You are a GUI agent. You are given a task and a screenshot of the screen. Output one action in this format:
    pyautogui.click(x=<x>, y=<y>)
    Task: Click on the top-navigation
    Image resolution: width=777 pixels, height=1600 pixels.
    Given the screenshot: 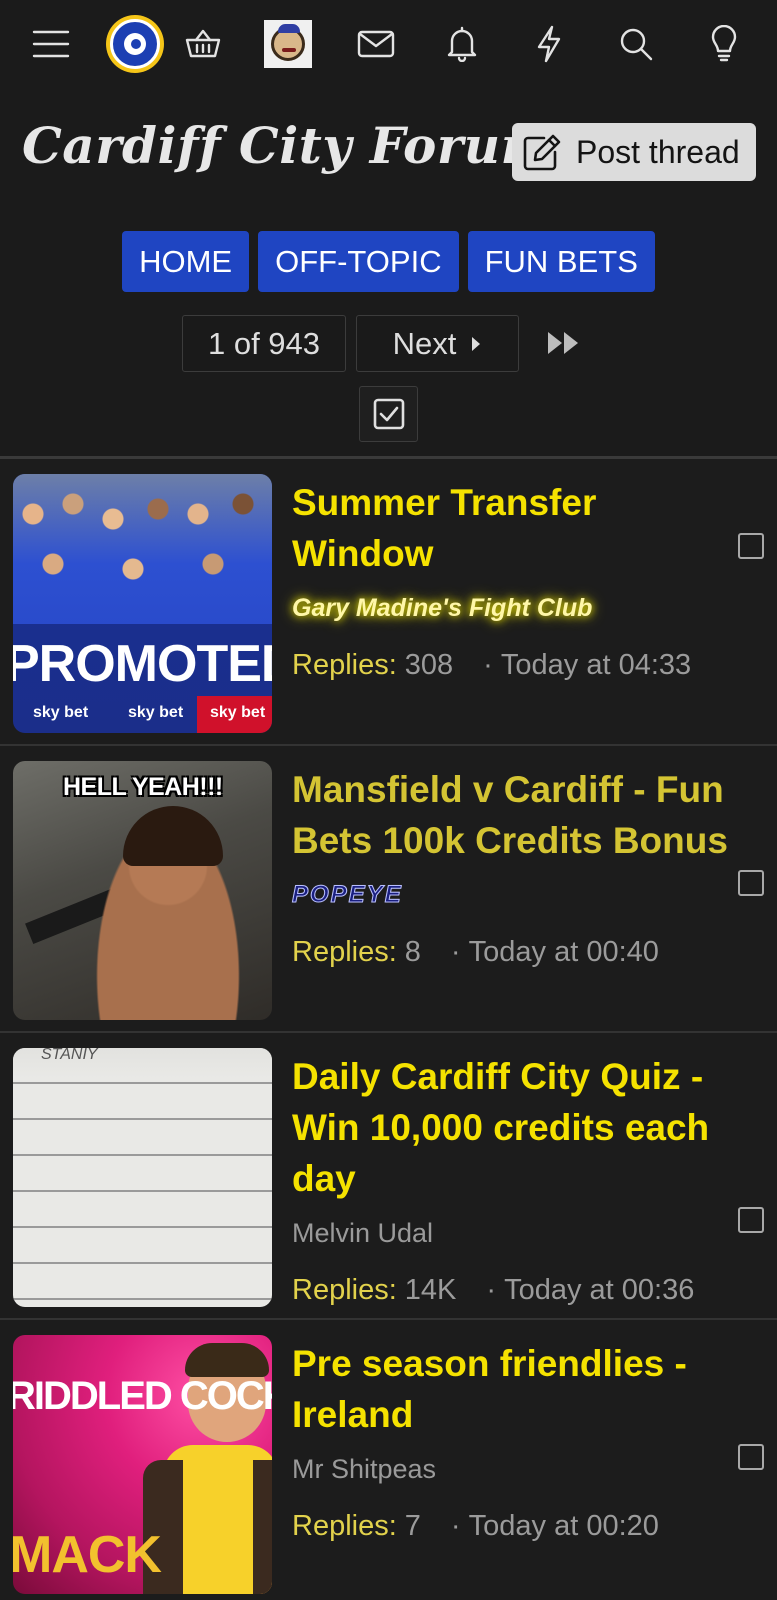 What is the action you would take?
    pyautogui.click(x=388, y=46)
    